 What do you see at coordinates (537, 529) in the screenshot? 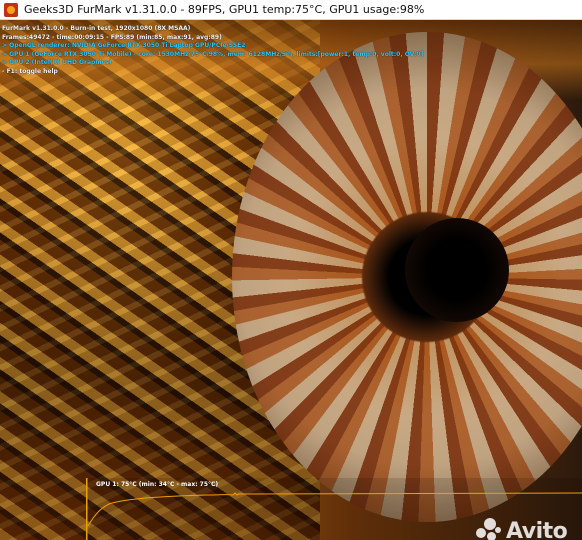
I see `avito-watermark-text: Avito` at bounding box center [537, 529].